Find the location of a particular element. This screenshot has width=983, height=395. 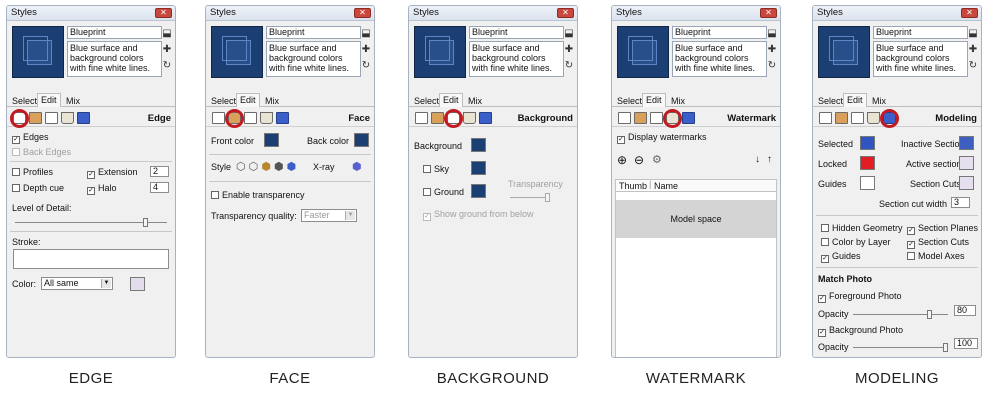

show-ground-from-below-checkbox: ✓ Show ground from below is located at coordinates (478, 215).